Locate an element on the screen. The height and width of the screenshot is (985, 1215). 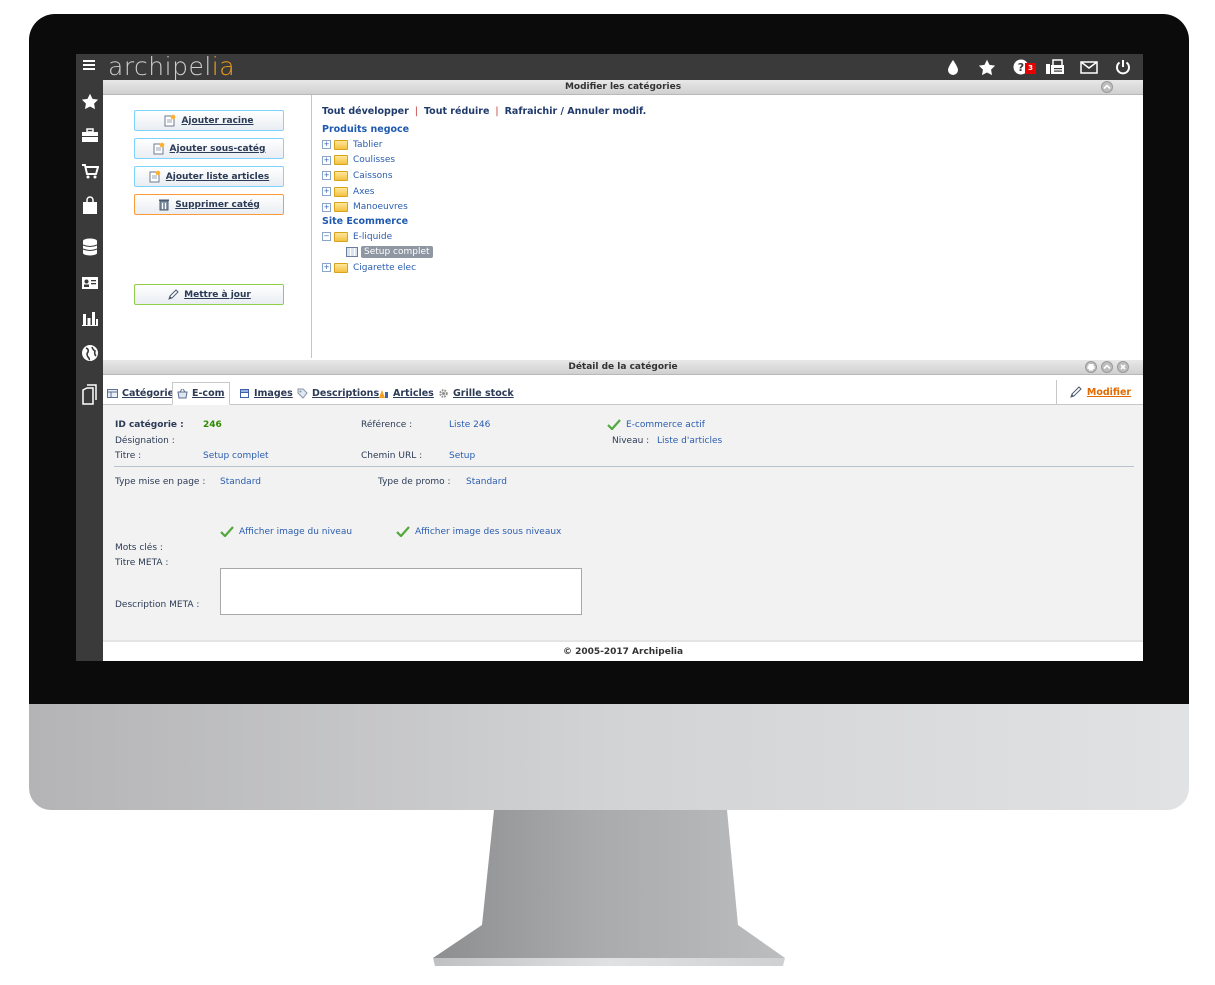
meta-description-textarea is located at coordinates (401, 591).